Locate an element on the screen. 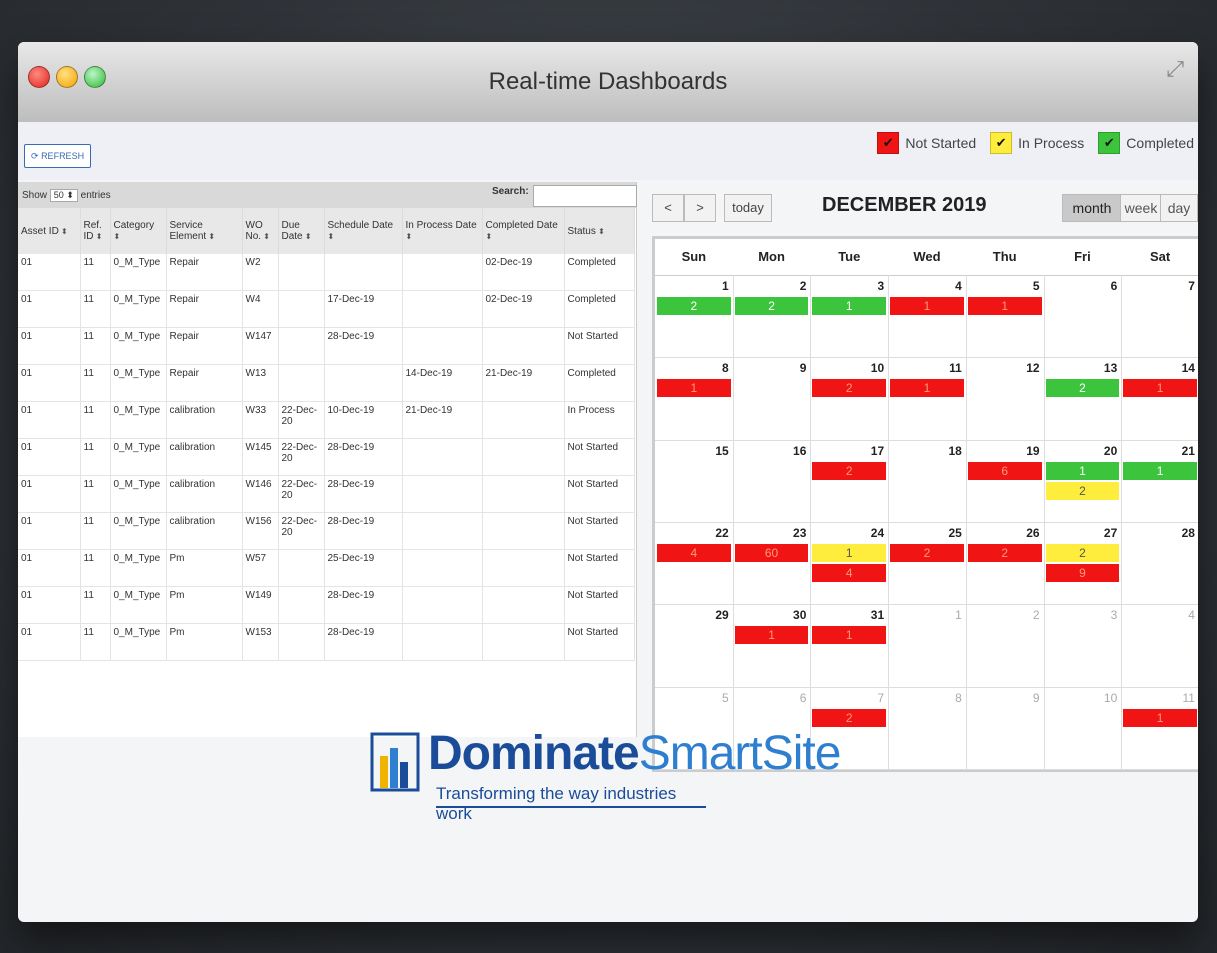 This screenshot has height=953, width=1217. calendar-day-cell: 29 is located at coordinates (694, 646).